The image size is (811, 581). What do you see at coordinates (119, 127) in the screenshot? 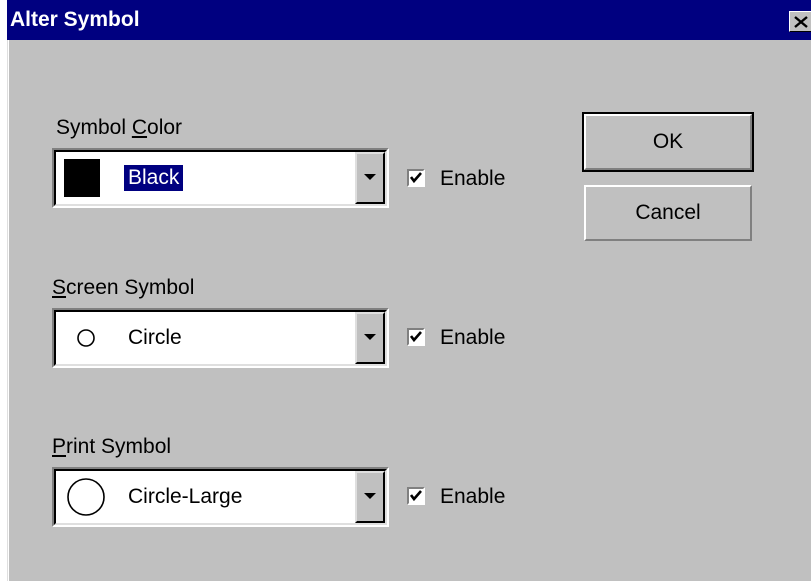
I see `symbol-color-label: Symbol Color` at bounding box center [119, 127].